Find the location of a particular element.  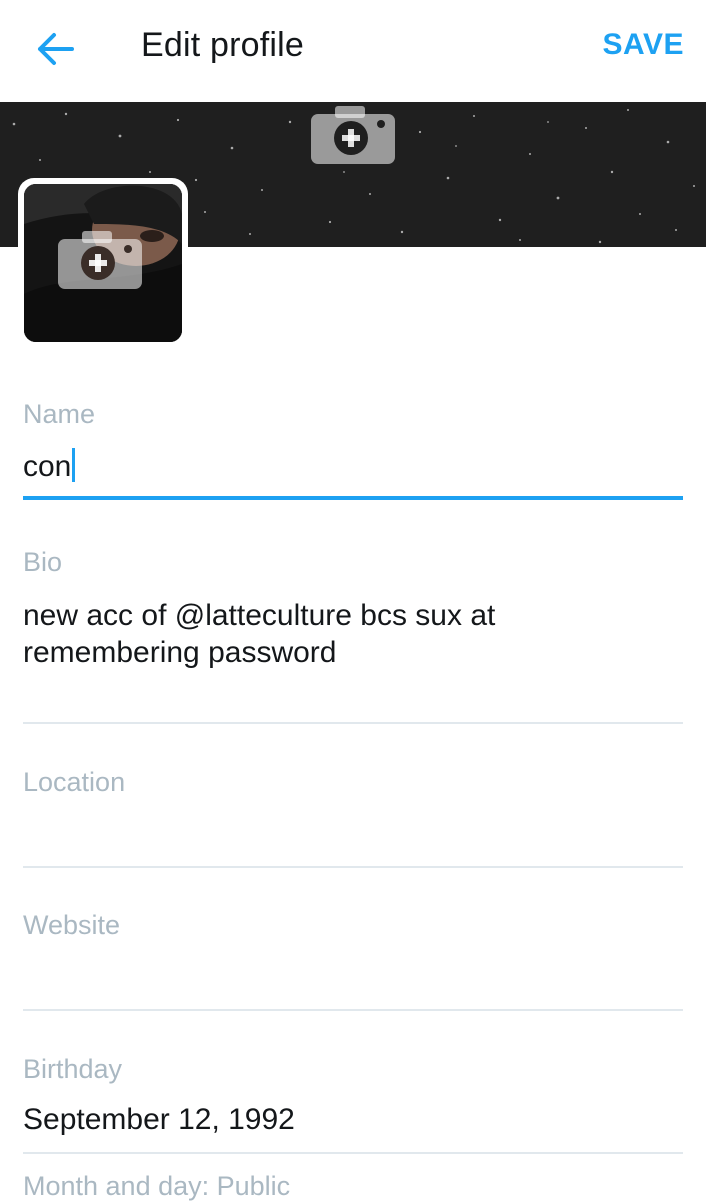

save-button: SAVE is located at coordinates (643, 45).